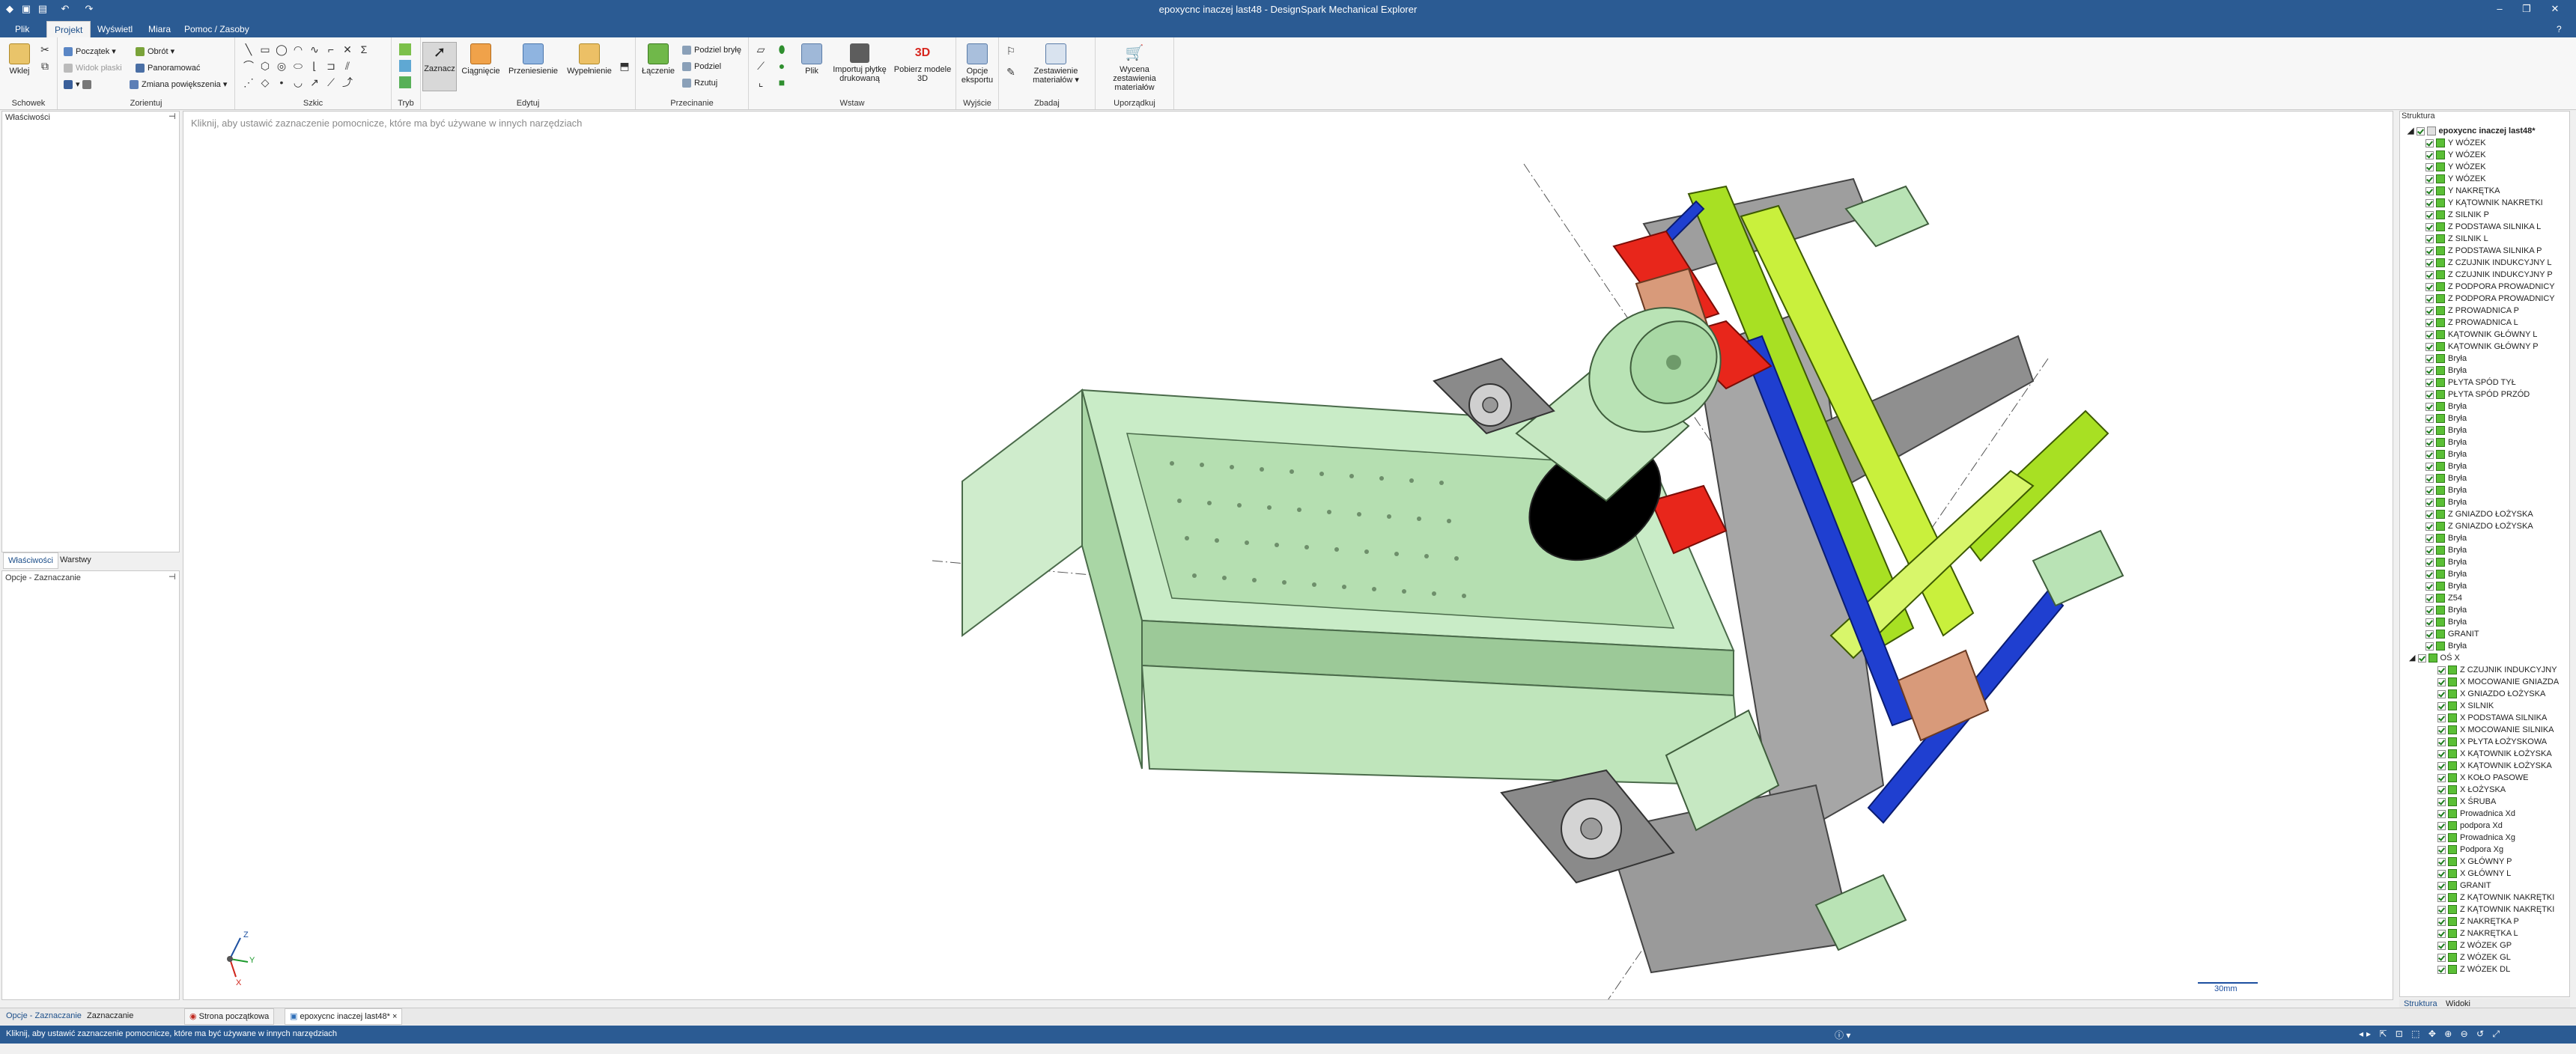 The image size is (2576, 1054). Describe the element at coordinates (347, 66) in the screenshot. I see `mirror-icon: ⫽` at that location.